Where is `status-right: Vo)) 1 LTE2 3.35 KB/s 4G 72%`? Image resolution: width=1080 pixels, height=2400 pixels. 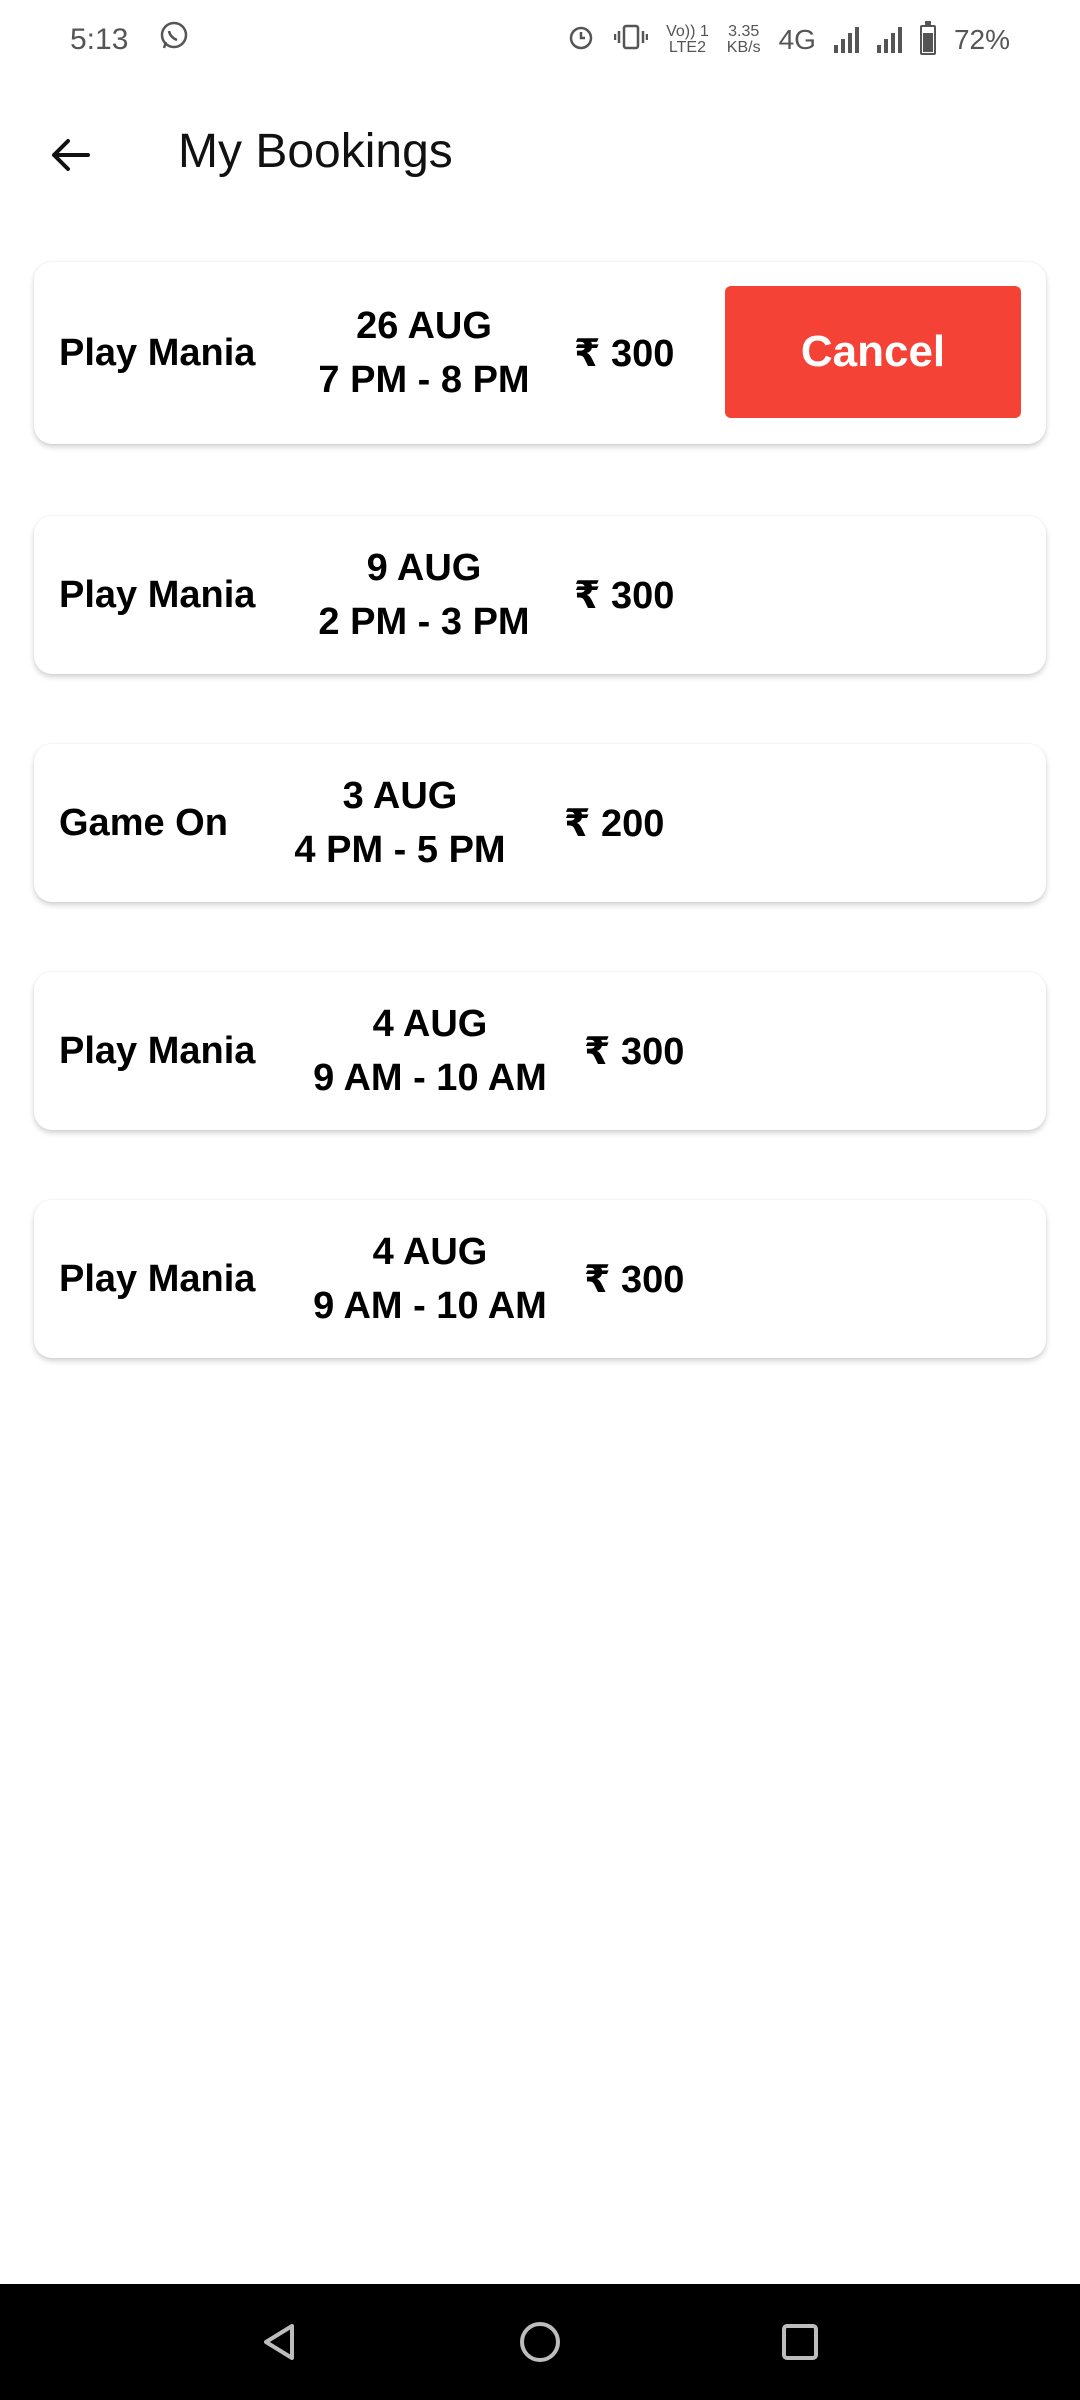 status-right: Vo)) 1 LTE2 3.35 KB/s 4G 72% is located at coordinates (788, 40).